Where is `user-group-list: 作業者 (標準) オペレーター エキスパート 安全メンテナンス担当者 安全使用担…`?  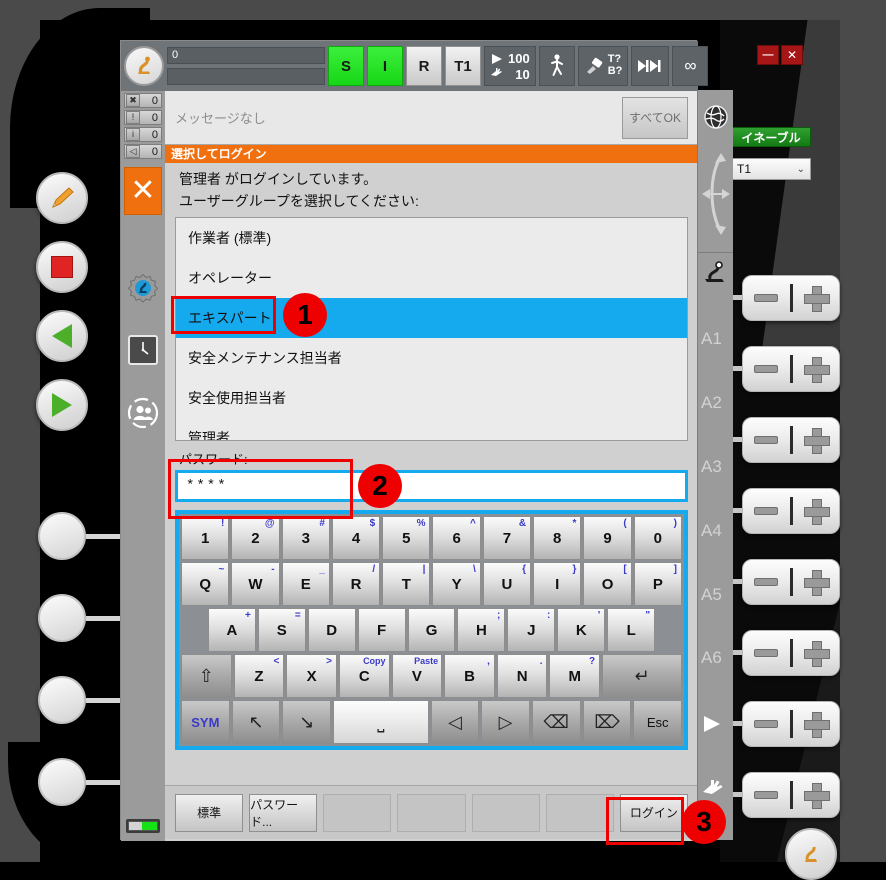
user-group-list: 作業者 (標準) オペレーター エキスパート 安全メンテナンス担当者 安全使用担… is located at coordinates (431, 329).